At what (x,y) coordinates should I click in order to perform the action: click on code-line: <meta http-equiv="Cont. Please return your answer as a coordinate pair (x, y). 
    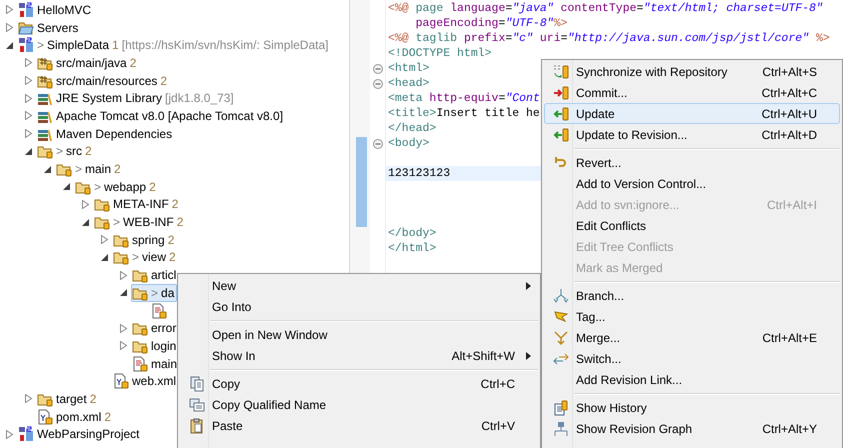
    Looking at the image, I should click on (464, 98).